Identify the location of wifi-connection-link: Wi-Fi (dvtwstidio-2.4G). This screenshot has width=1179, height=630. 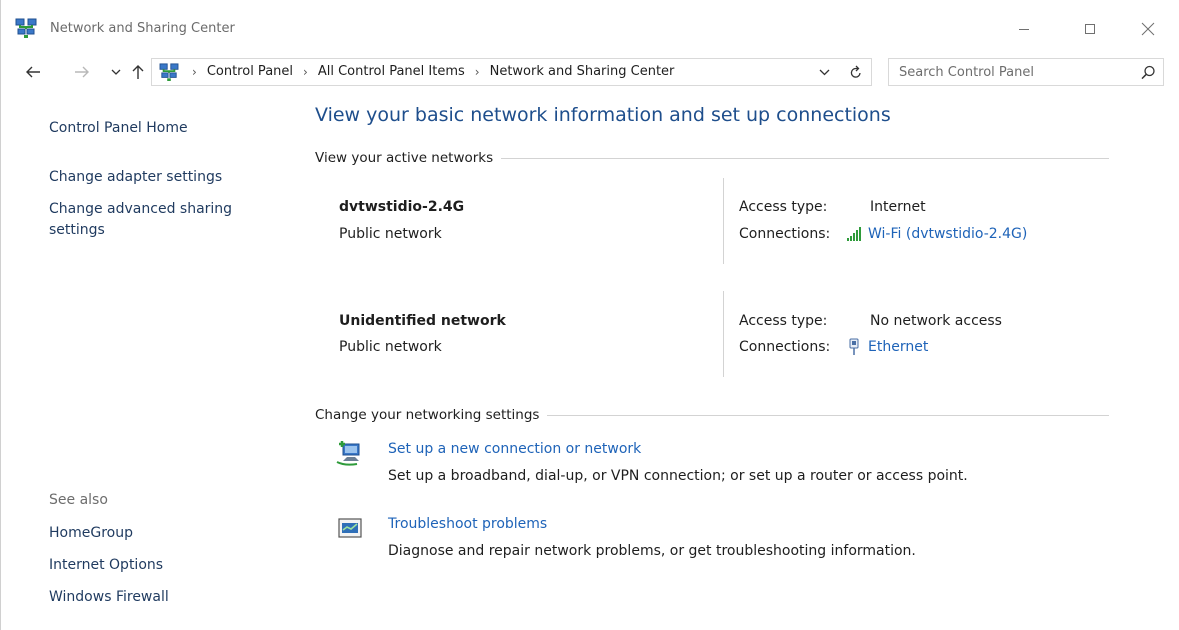
(936, 234).